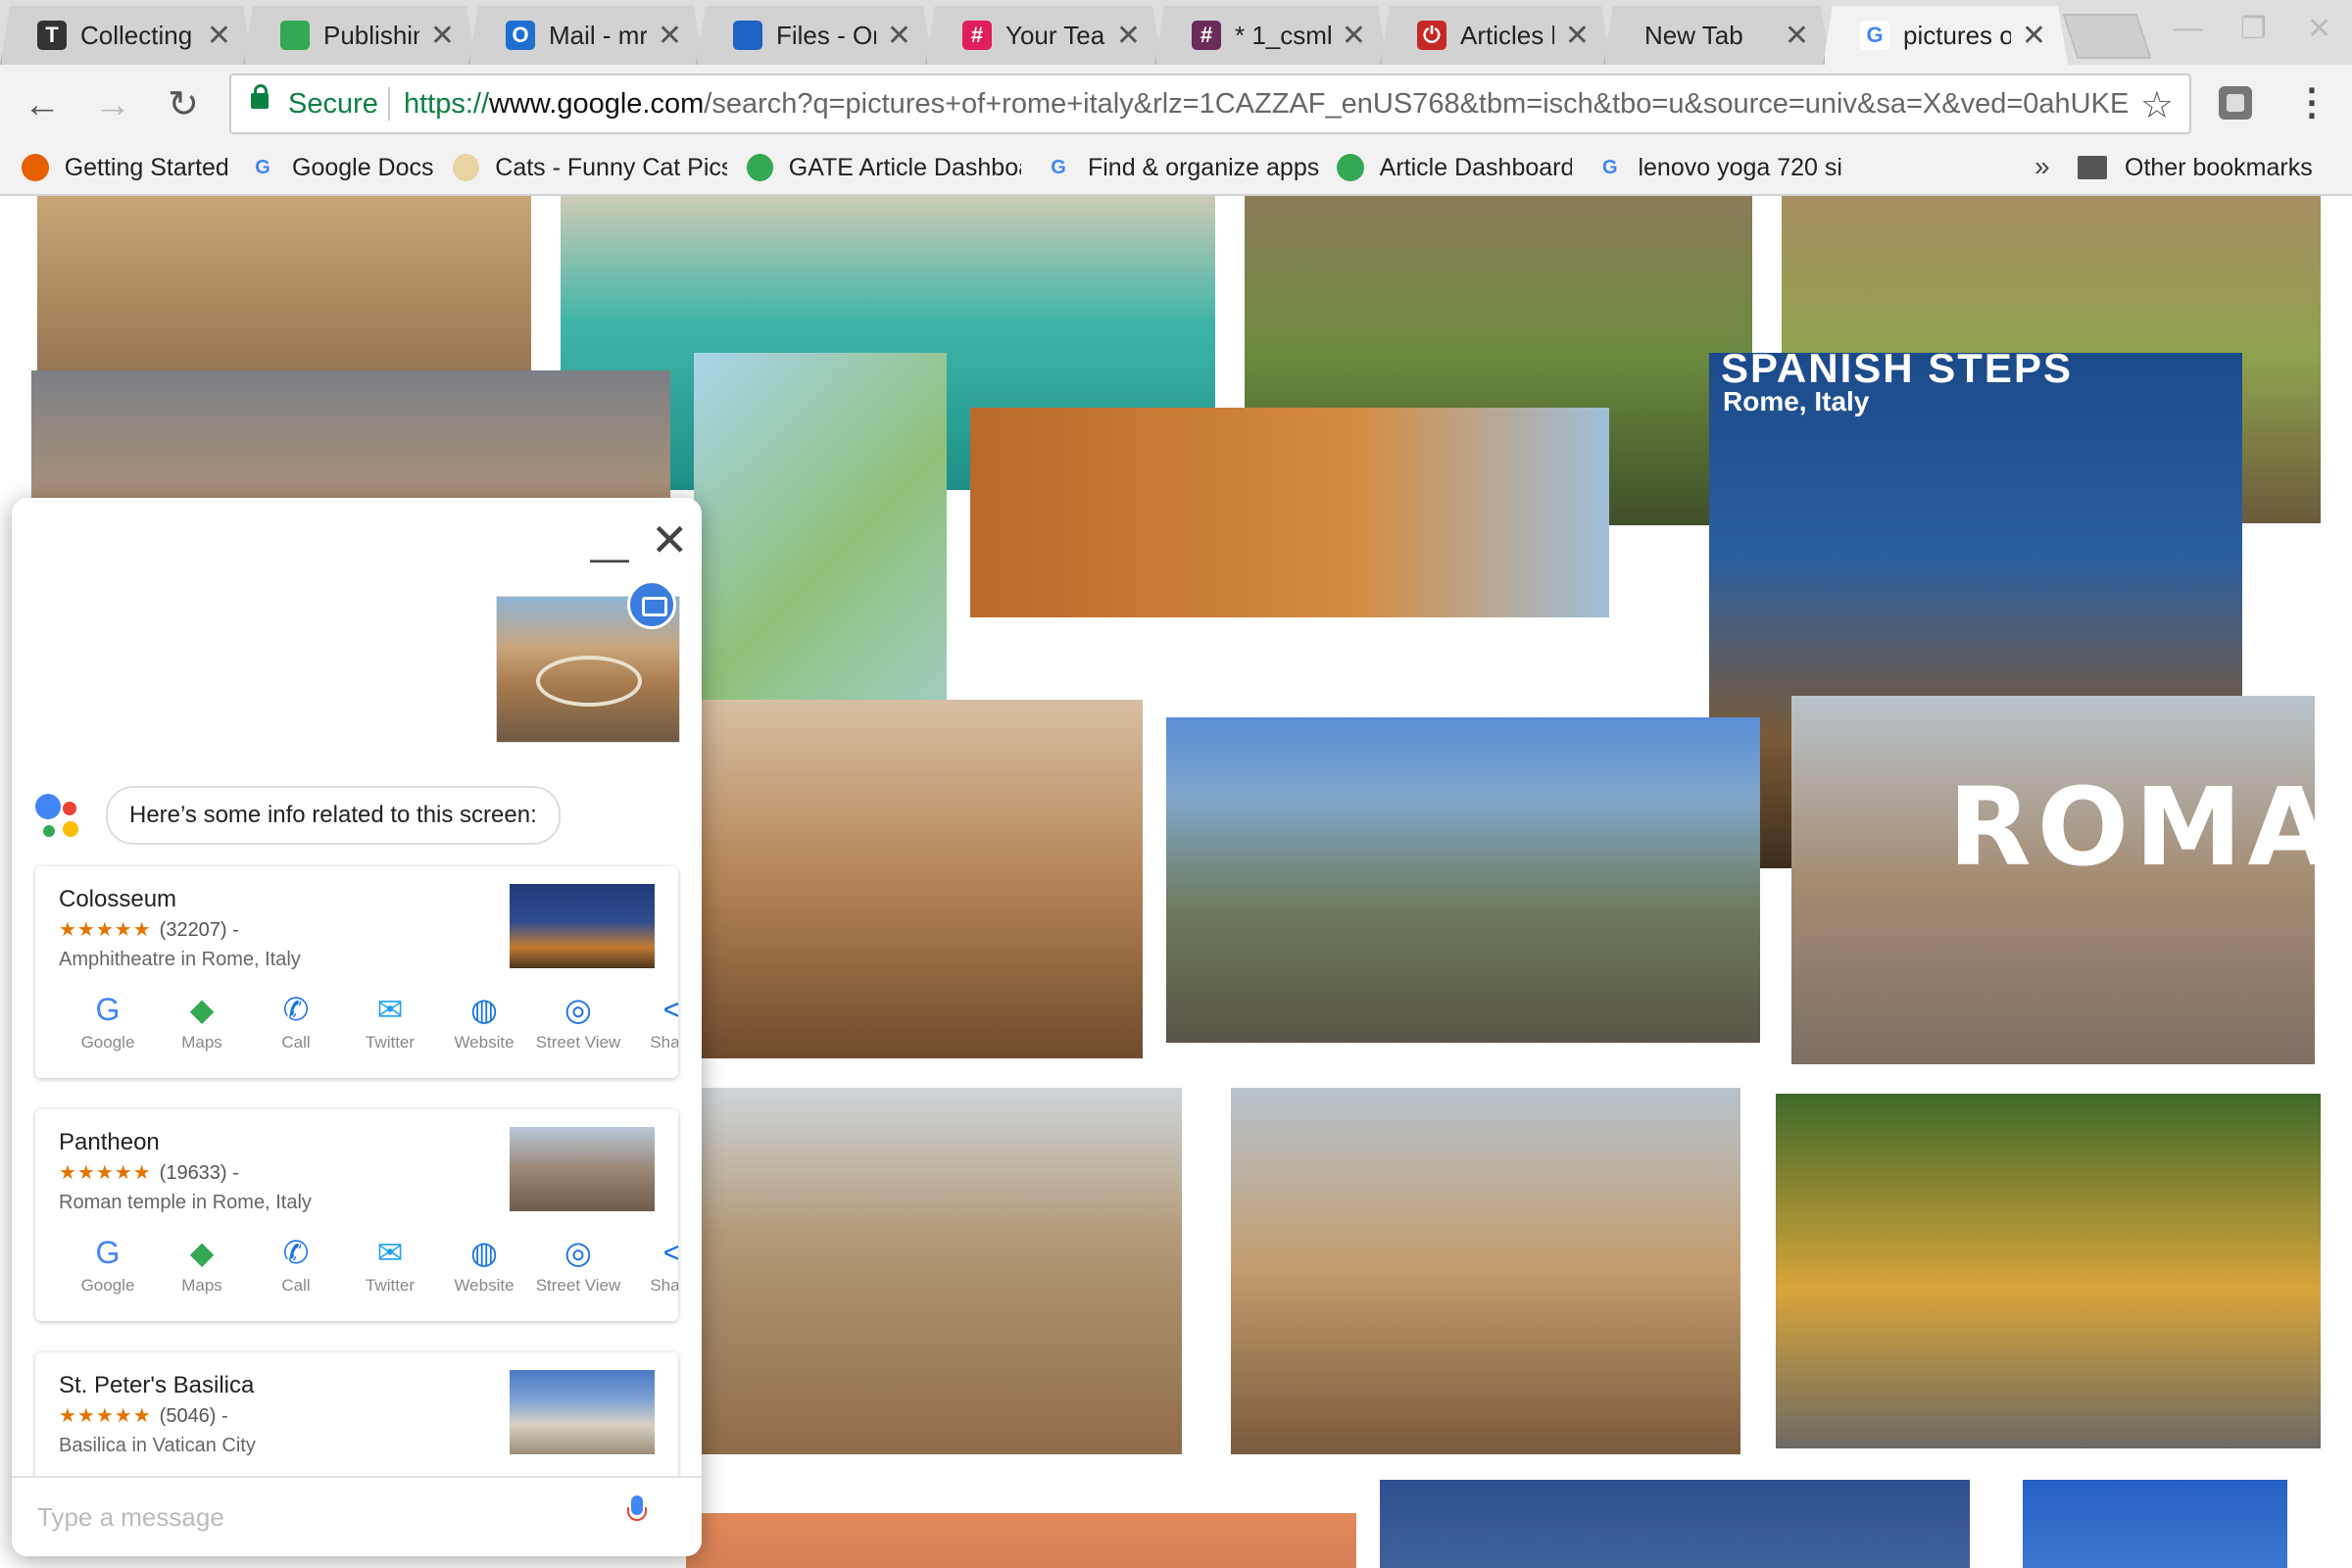 This screenshot has height=1568, width=2352. What do you see at coordinates (157, 1385) in the screenshot?
I see `place-title: St. Peter's Basilica` at bounding box center [157, 1385].